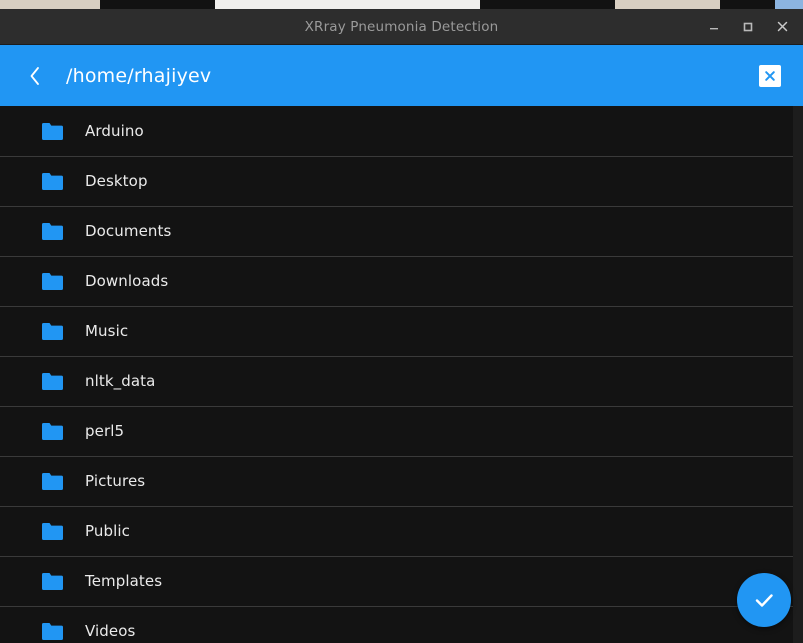 The width and height of the screenshot is (803, 643). What do you see at coordinates (401, 181) in the screenshot?
I see `file-row: Desktop` at bounding box center [401, 181].